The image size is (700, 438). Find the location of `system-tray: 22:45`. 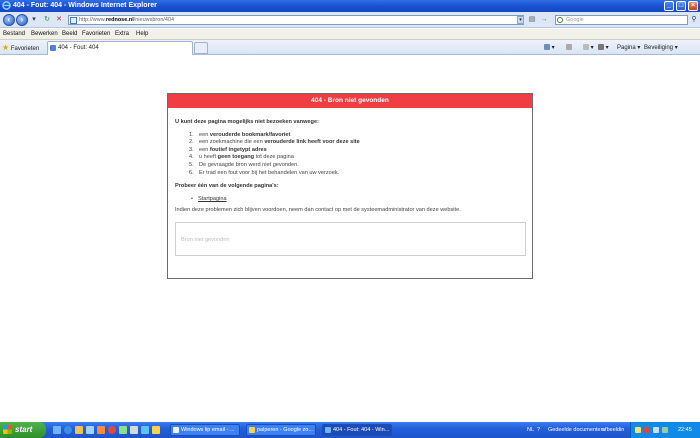

system-tray: 22:45 is located at coordinates (665, 430).